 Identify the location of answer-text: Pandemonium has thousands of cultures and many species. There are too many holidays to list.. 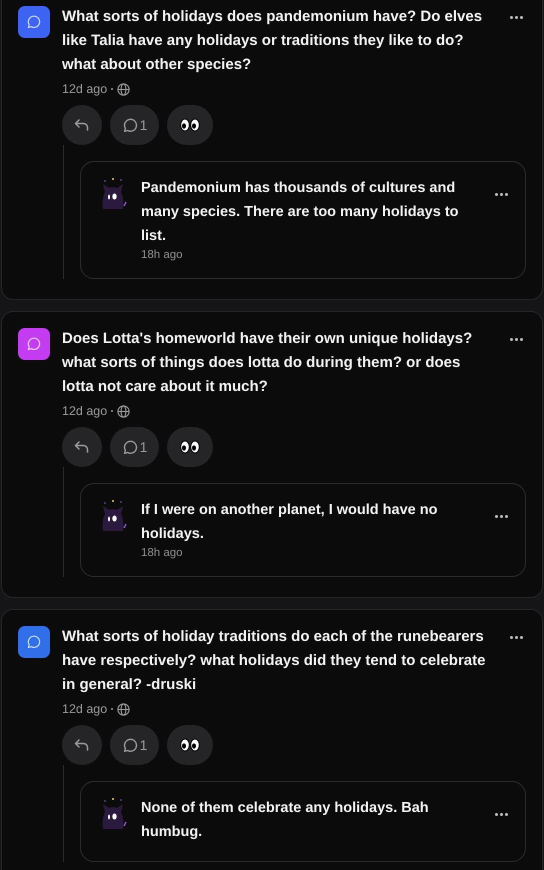
(300, 212).